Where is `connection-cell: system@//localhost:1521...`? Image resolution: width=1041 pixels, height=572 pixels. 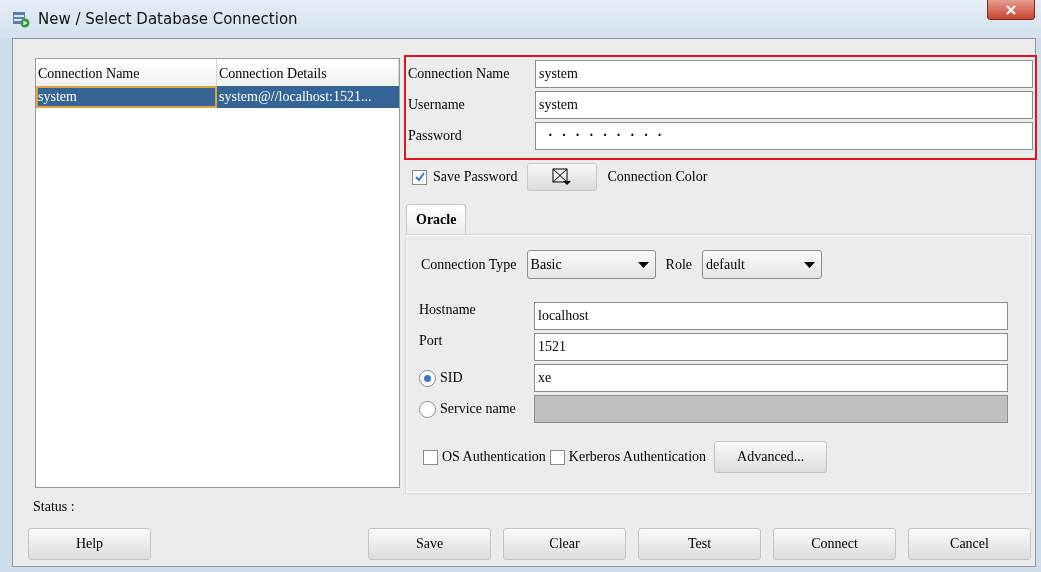 connection-cell: system@//localhost:1521... is located at coordinates (308, 97).